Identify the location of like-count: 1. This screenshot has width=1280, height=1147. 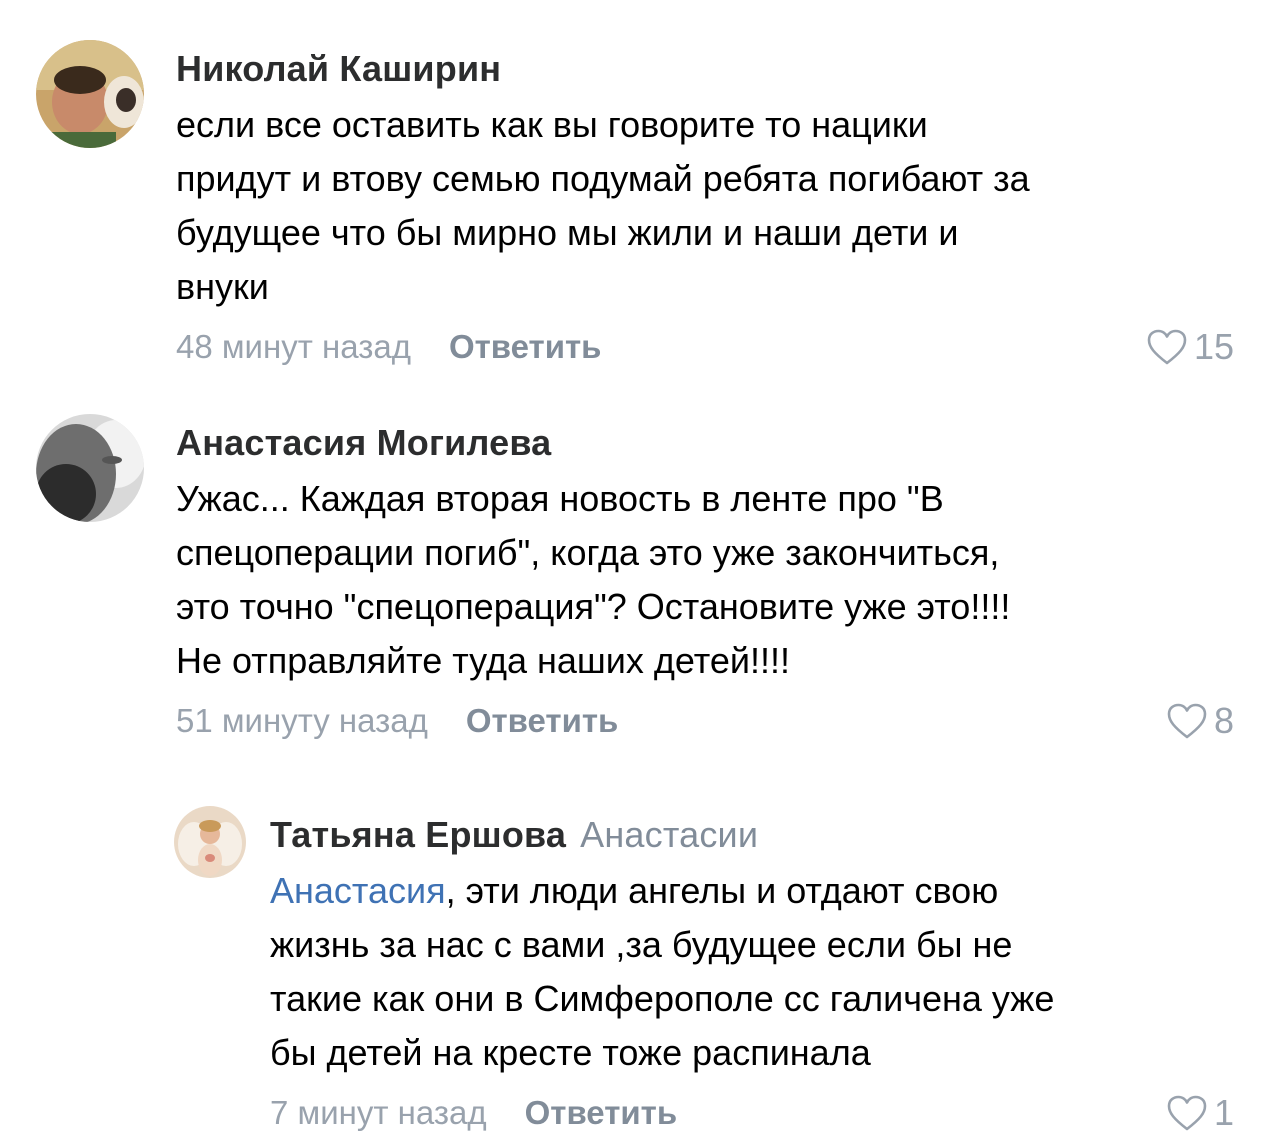
(1223, 1112).